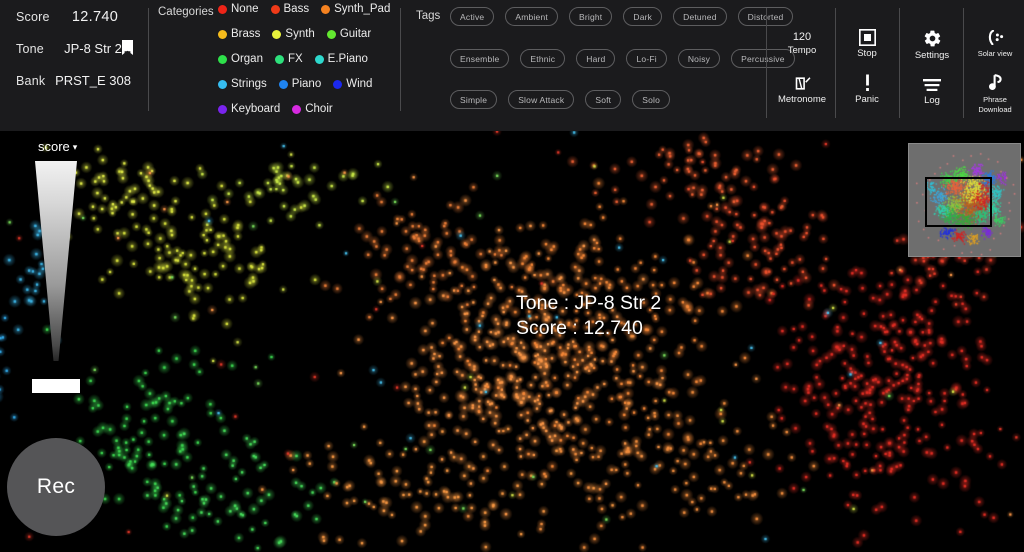 The image size is (1024, 552). I want to click on bookmark-icon, so click(127, 47).